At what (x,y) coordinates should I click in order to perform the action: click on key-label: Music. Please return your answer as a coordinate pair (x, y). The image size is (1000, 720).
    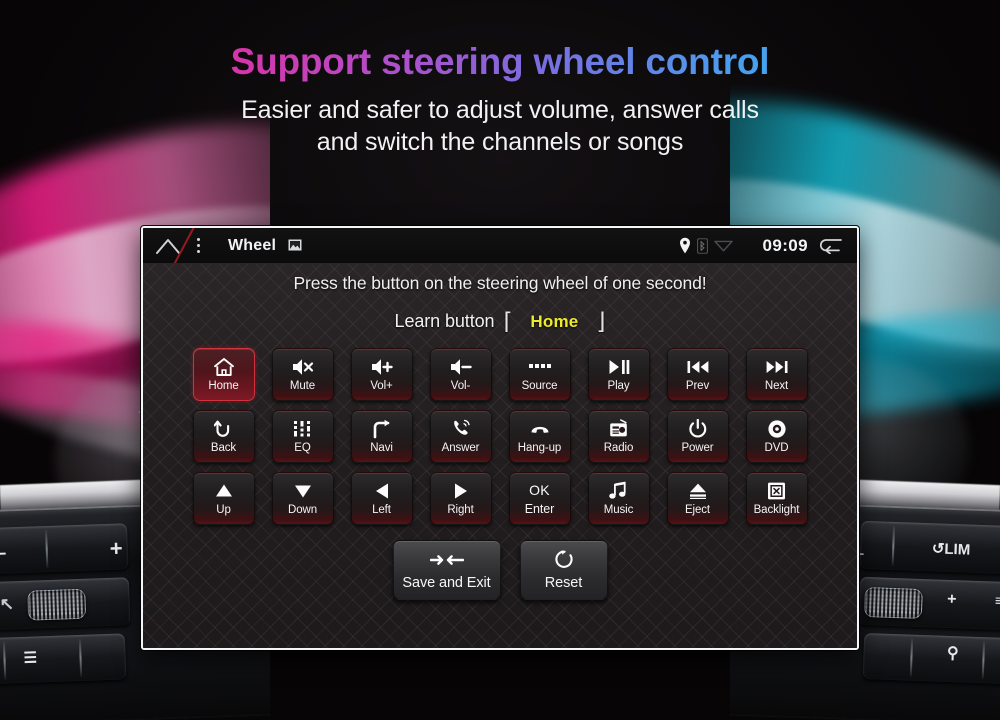
    Looking at the image, I should click on (618, 509).